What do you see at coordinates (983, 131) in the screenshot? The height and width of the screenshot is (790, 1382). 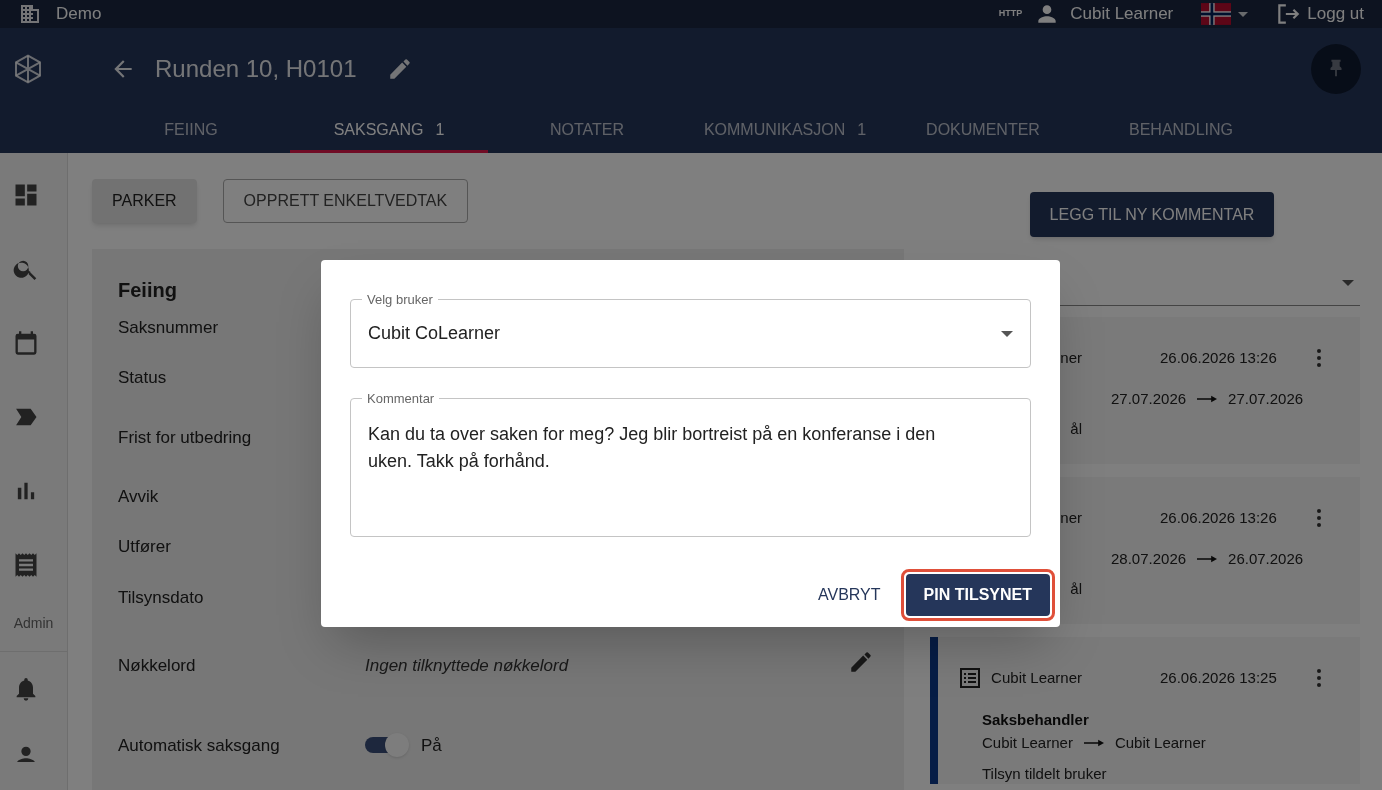 I see `tab: DOKUMENTER` at bounding box center [983, 131].